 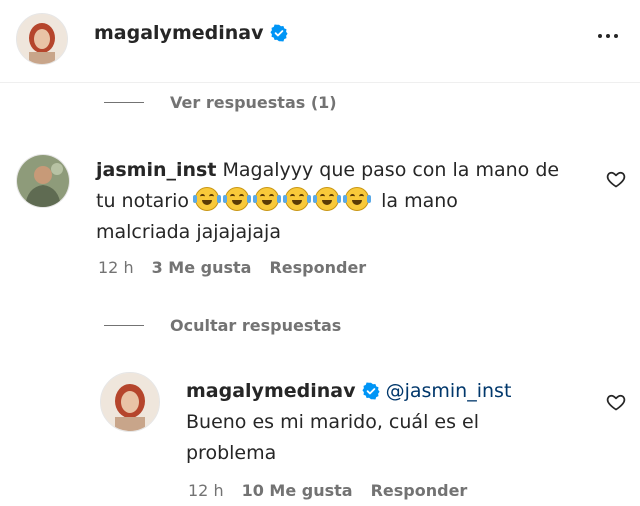 What do you see at coordinates (332, 422) in the screenshot?
I see `reply-line-2: Bueno es mi marido, cuál es el` at bounding box center [332, 422].